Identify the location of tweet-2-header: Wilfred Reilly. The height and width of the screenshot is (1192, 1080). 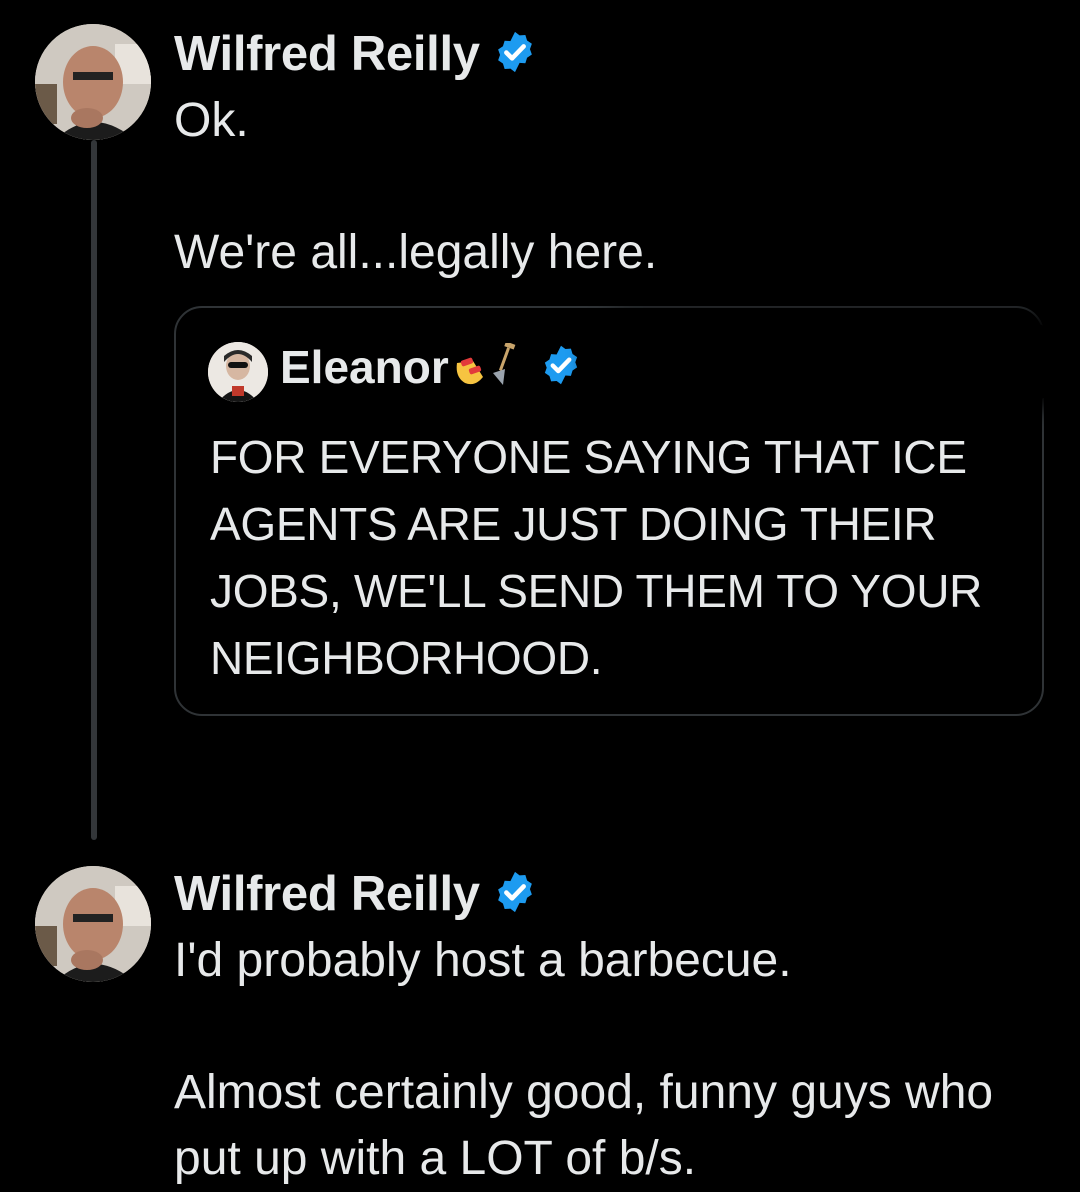
(356, 894).